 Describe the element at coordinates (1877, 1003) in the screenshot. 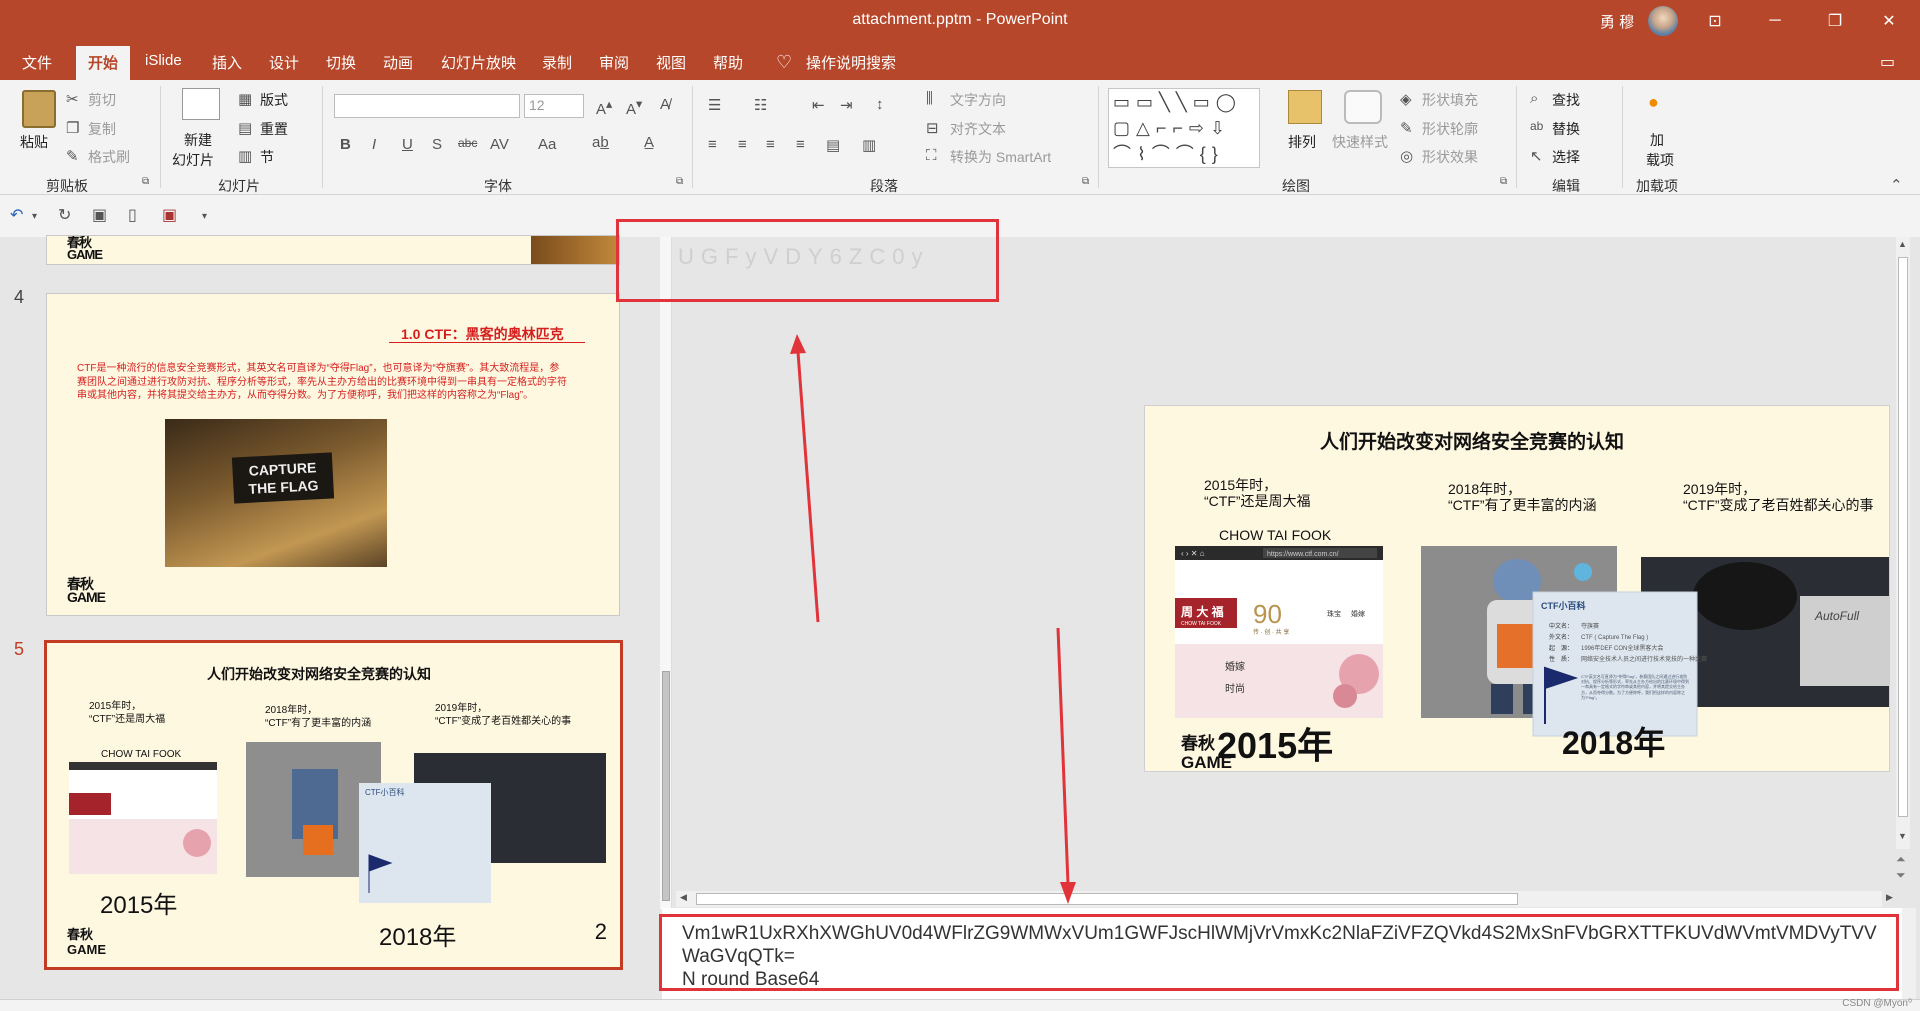

I see `watermark: CSDN @Myon⁰` at that location.